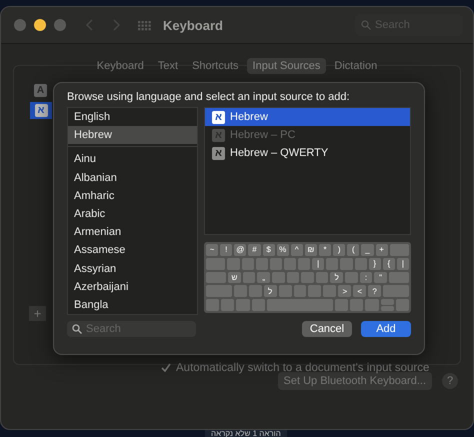  Describe the element at coordinates (132, 232) in the screenshot. I see `language-item: Armenian` at that location.